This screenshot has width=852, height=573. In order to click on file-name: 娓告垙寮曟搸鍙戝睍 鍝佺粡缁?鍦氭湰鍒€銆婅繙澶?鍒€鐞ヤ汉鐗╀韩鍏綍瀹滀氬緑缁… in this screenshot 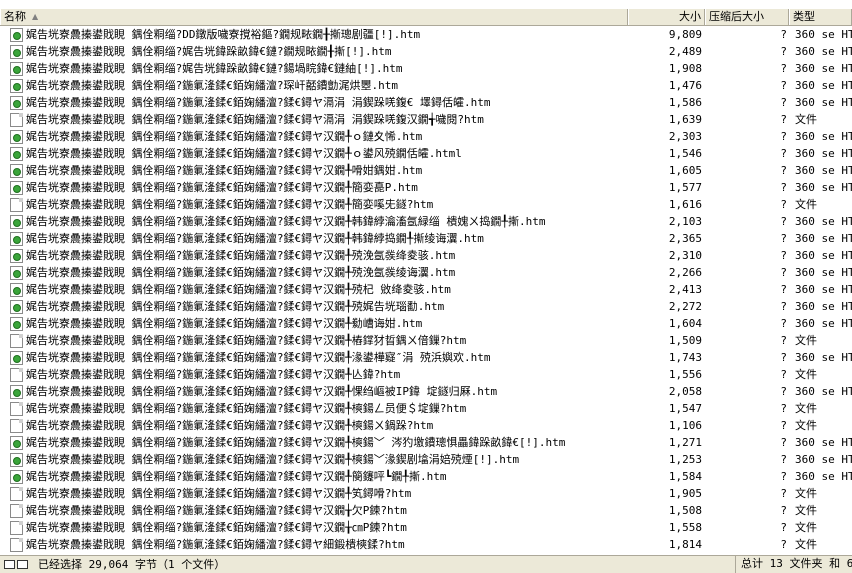, I will do `click(286, 221)`.